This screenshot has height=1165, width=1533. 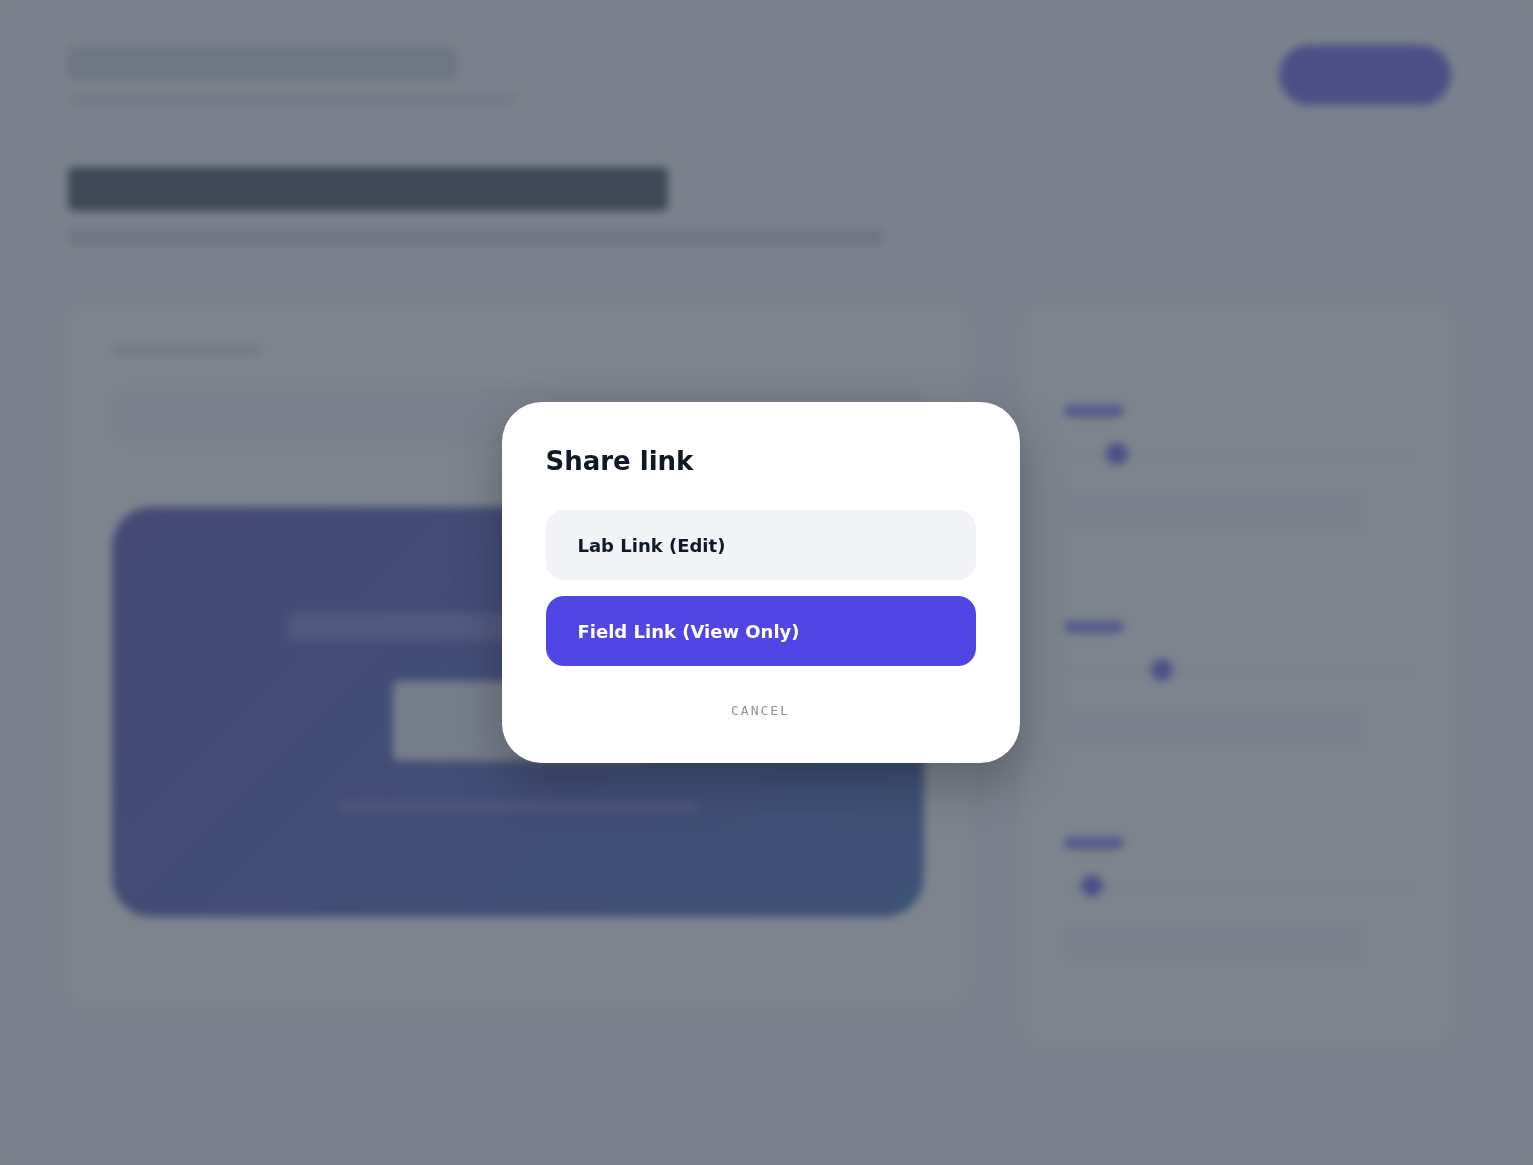 What do you see at coordinates (760, 710) in the screenshot?
I see `cancel-button: CANCEL` at bounding box center [760, 710].